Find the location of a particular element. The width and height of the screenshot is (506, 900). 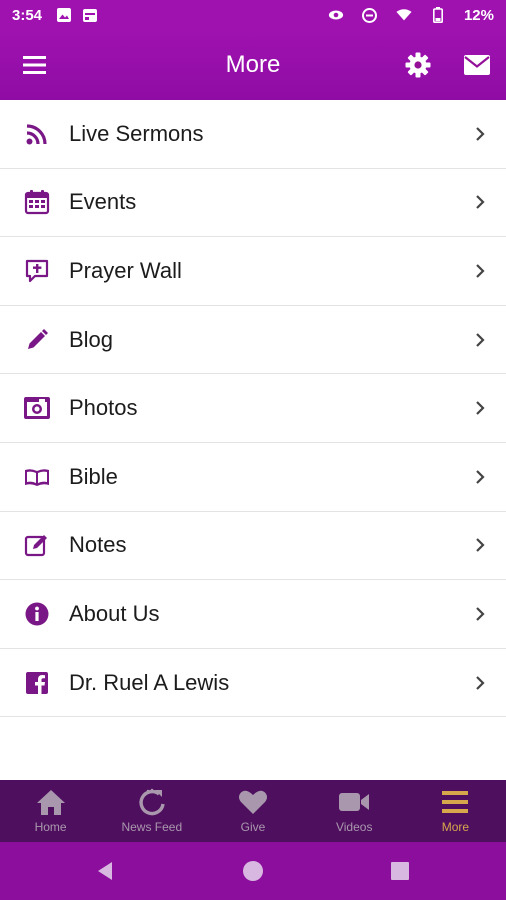

tab-videos: Videos is located at coordinates (354, 811).